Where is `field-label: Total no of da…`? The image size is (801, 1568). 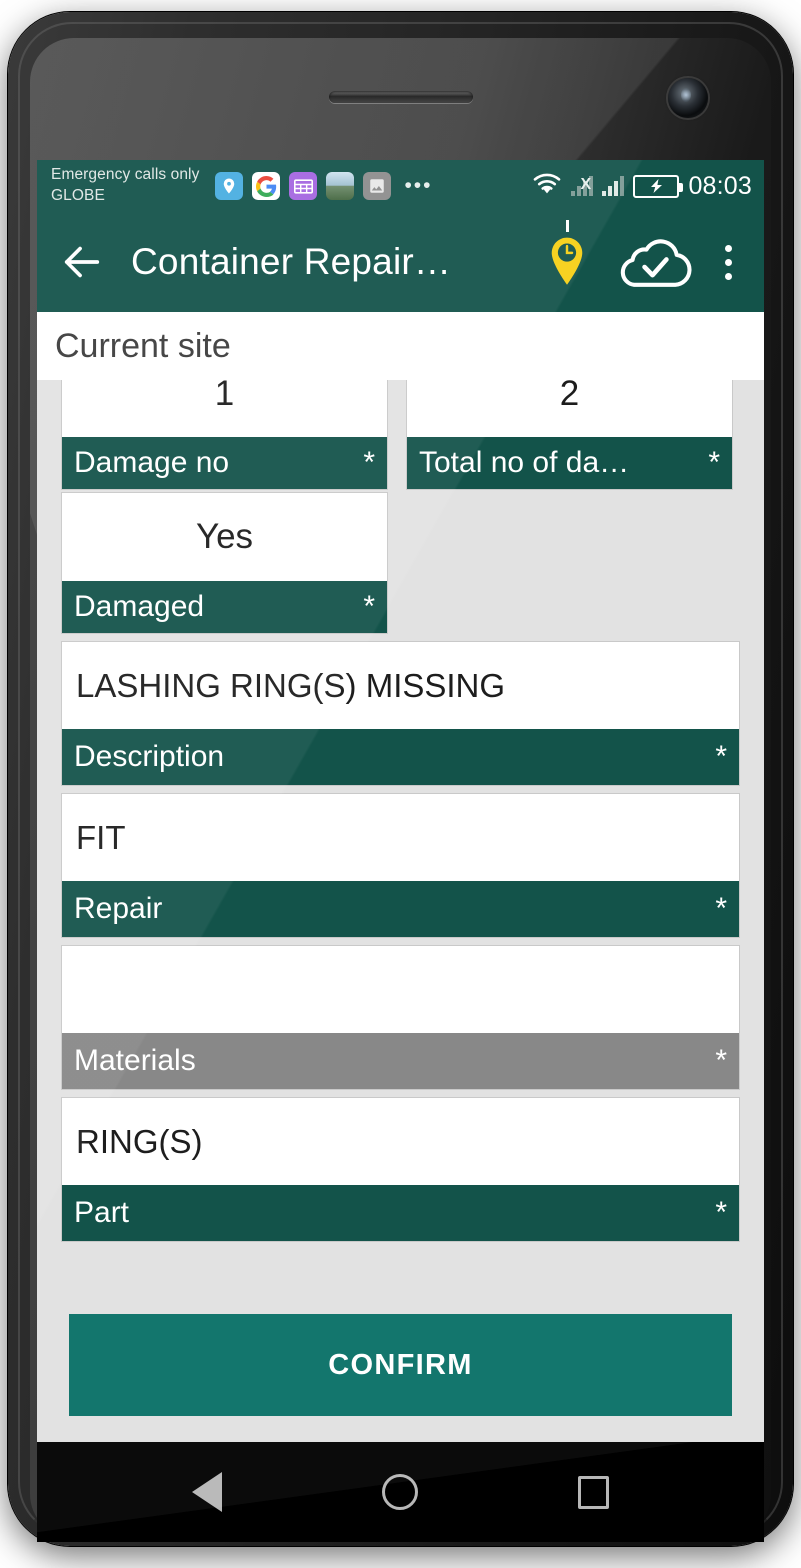 field-label: Total no of da… is located at coordinates (524, 462).